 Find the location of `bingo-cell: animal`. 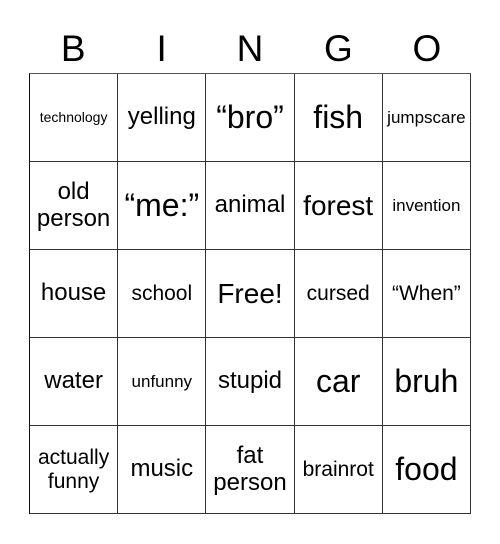

bingo-cell: animal is located at coordinates (250, 206).